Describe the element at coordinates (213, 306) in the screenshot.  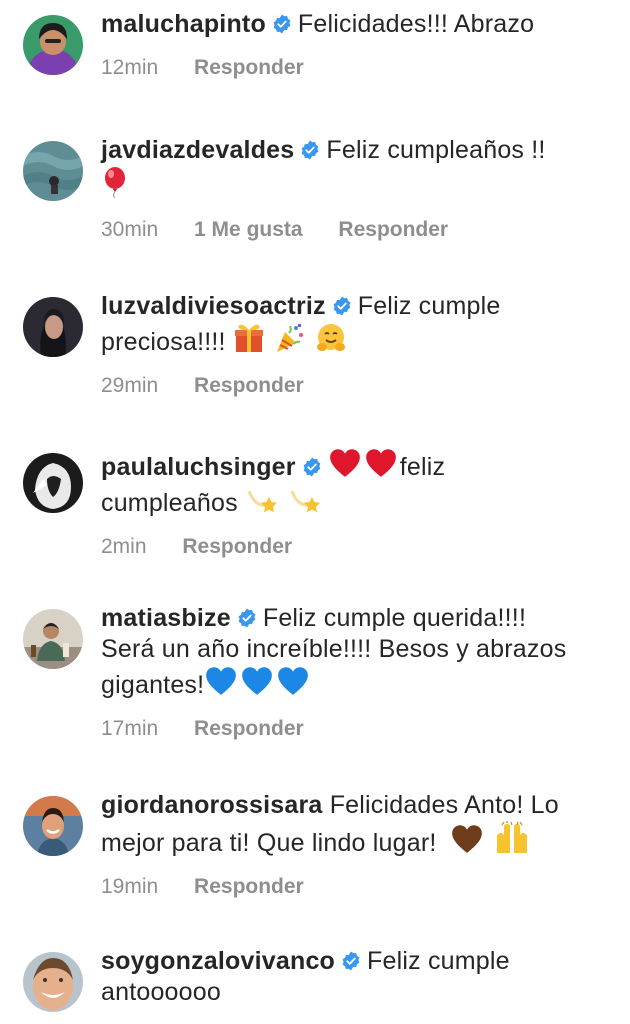
I see `username: luzvaldiviesoactriz` at that location.